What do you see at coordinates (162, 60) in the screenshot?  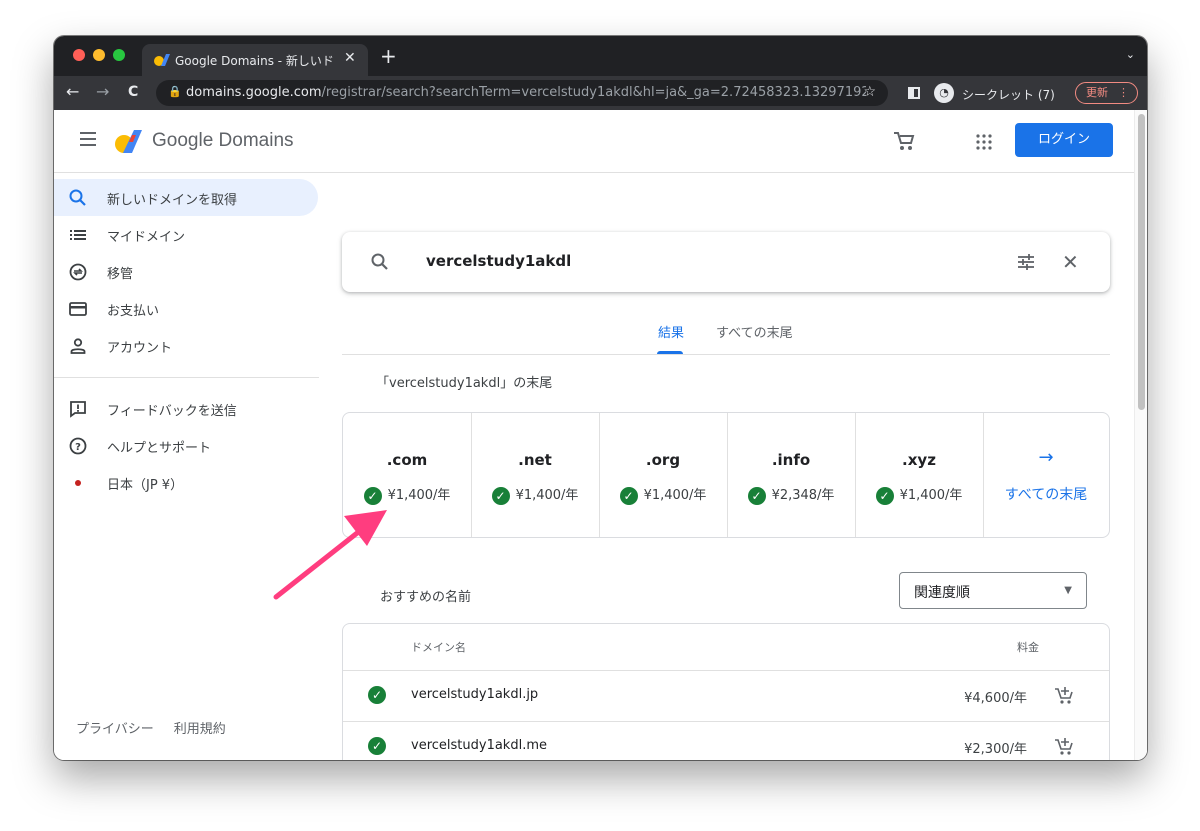 I see `google-domains-favicon-icon` at bounding box center [162, 60].